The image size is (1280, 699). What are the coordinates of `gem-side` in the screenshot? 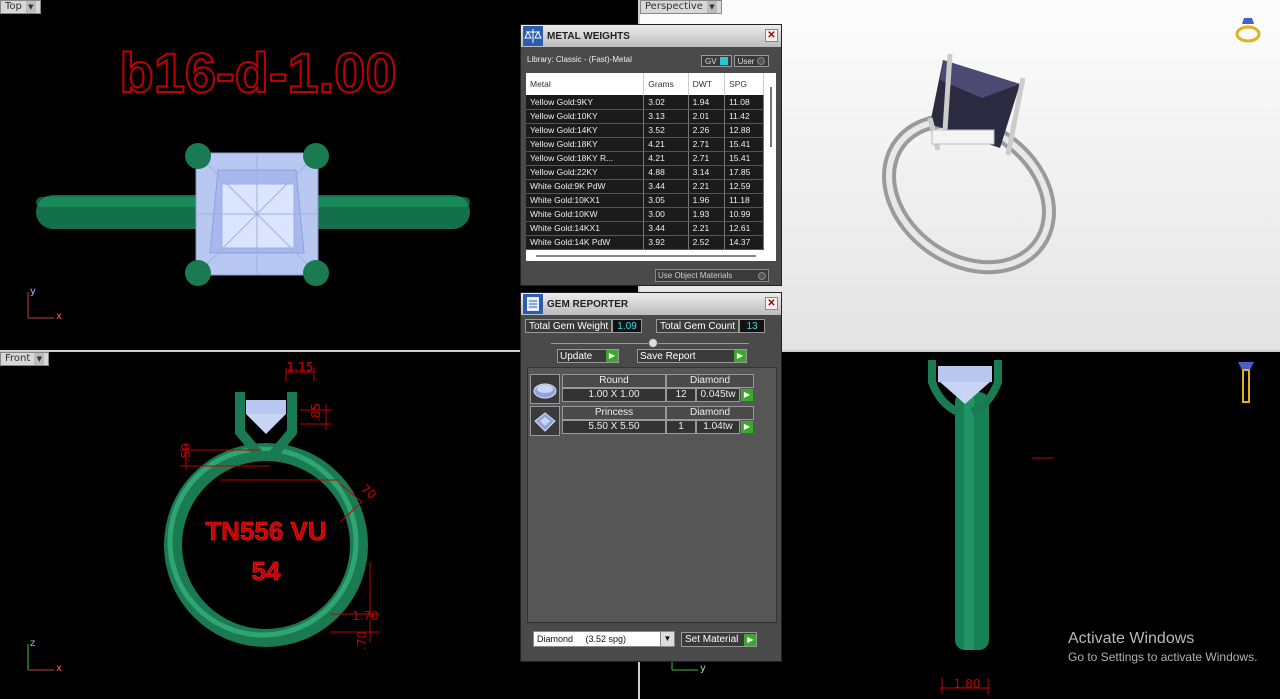 It's located at (965, 374).